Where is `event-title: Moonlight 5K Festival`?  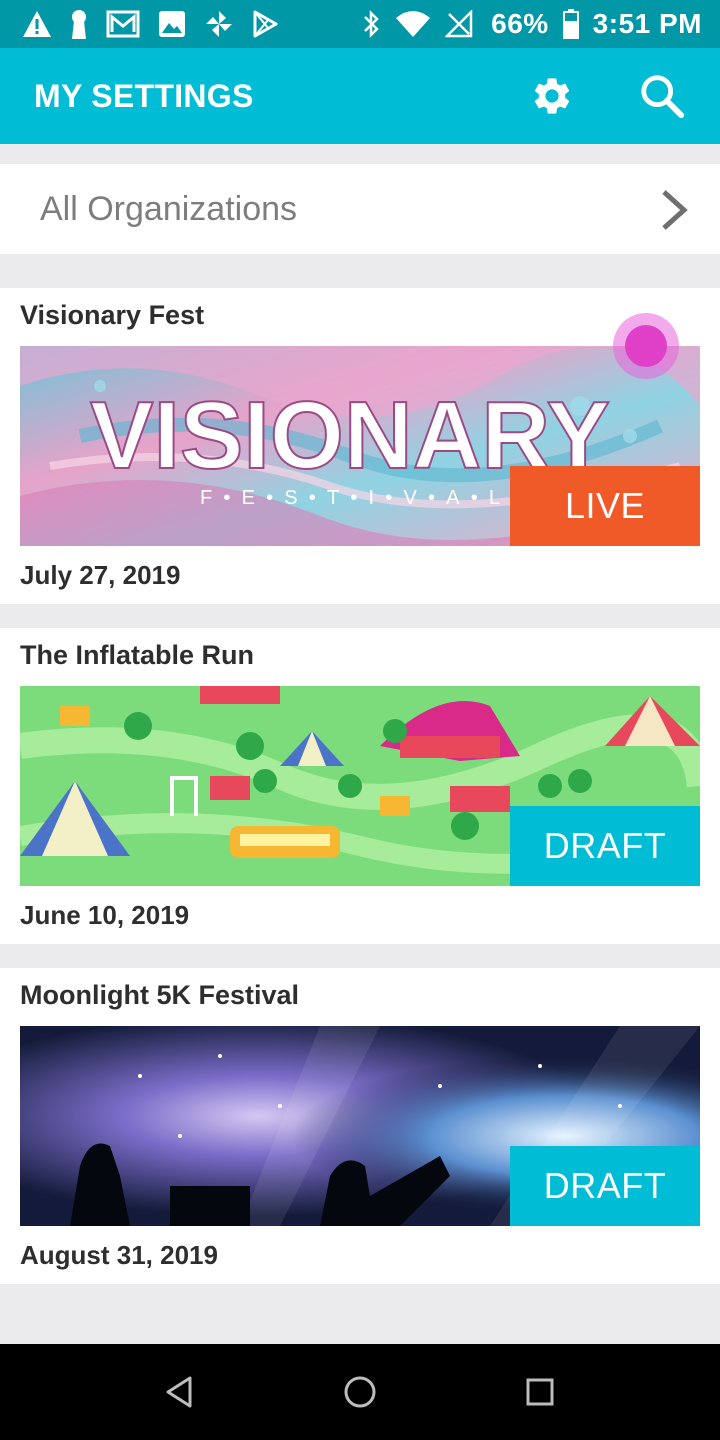
event-title: Moonlight 5K Festival is located at coordinates (160, 995).